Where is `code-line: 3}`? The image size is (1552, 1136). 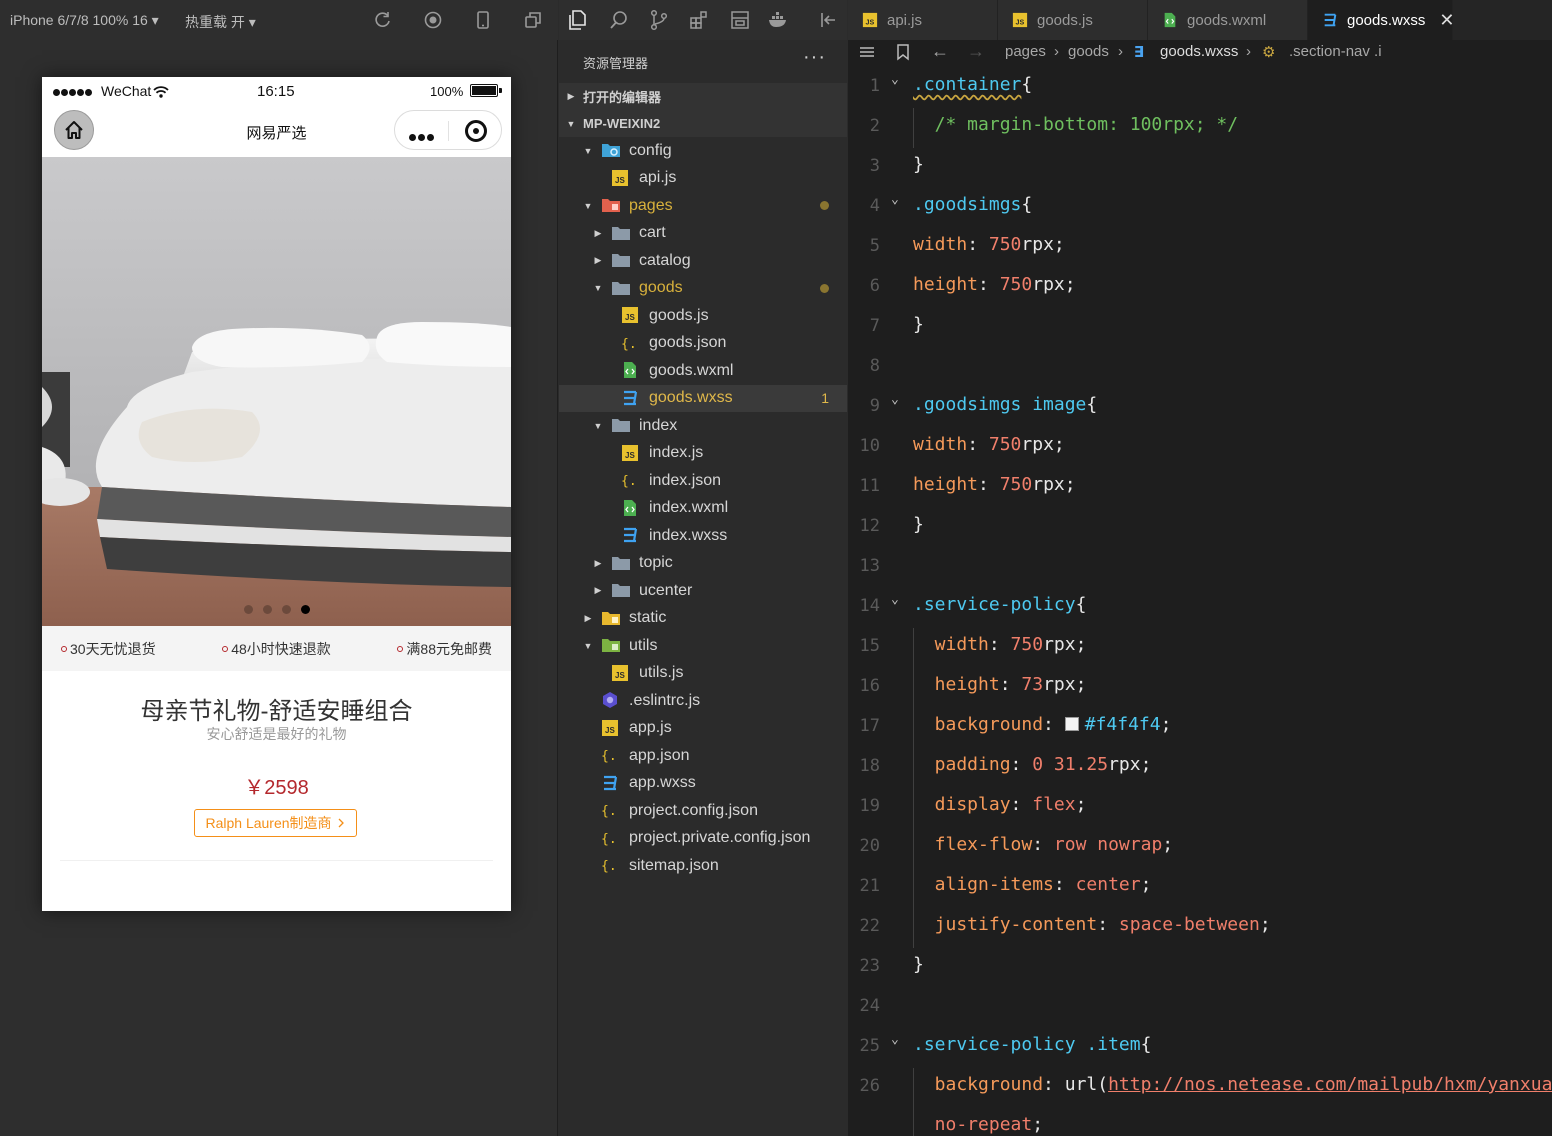 code-line: 3} is located at coordinates (1200, 168).